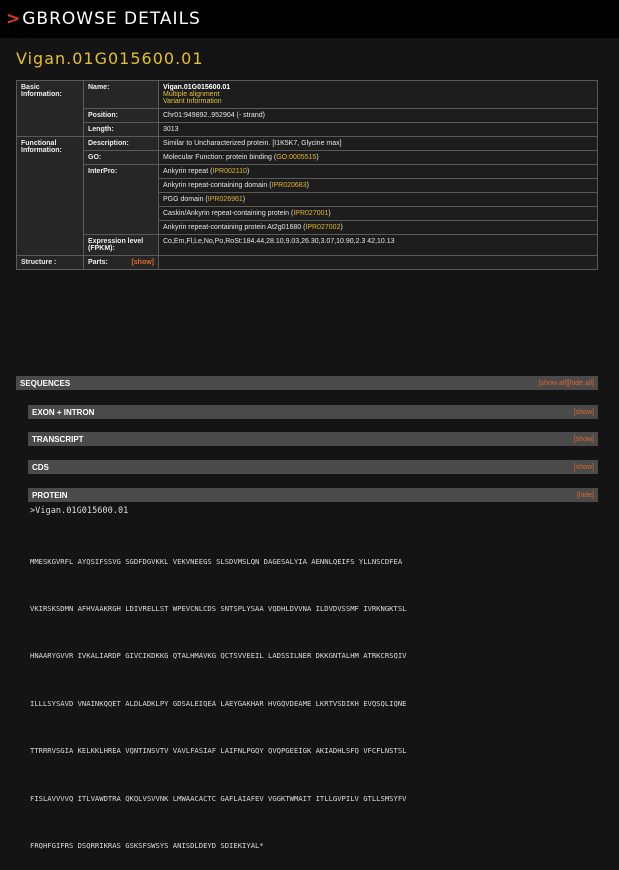 The image size is (619, 870). Describe the element at coordinates (50, 495) in the screenshot. I see `protein-label: PROTEIN` at that location.